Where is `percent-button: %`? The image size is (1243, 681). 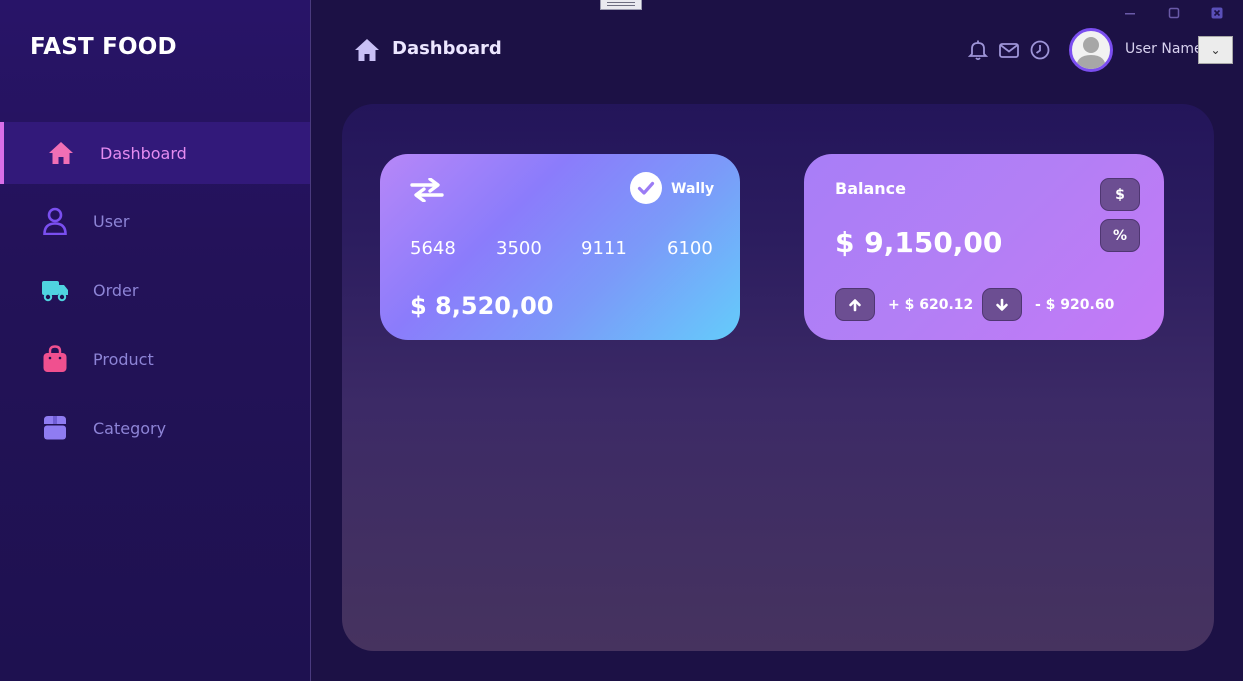
percent-button: % is located at coordinates (1120, 235).